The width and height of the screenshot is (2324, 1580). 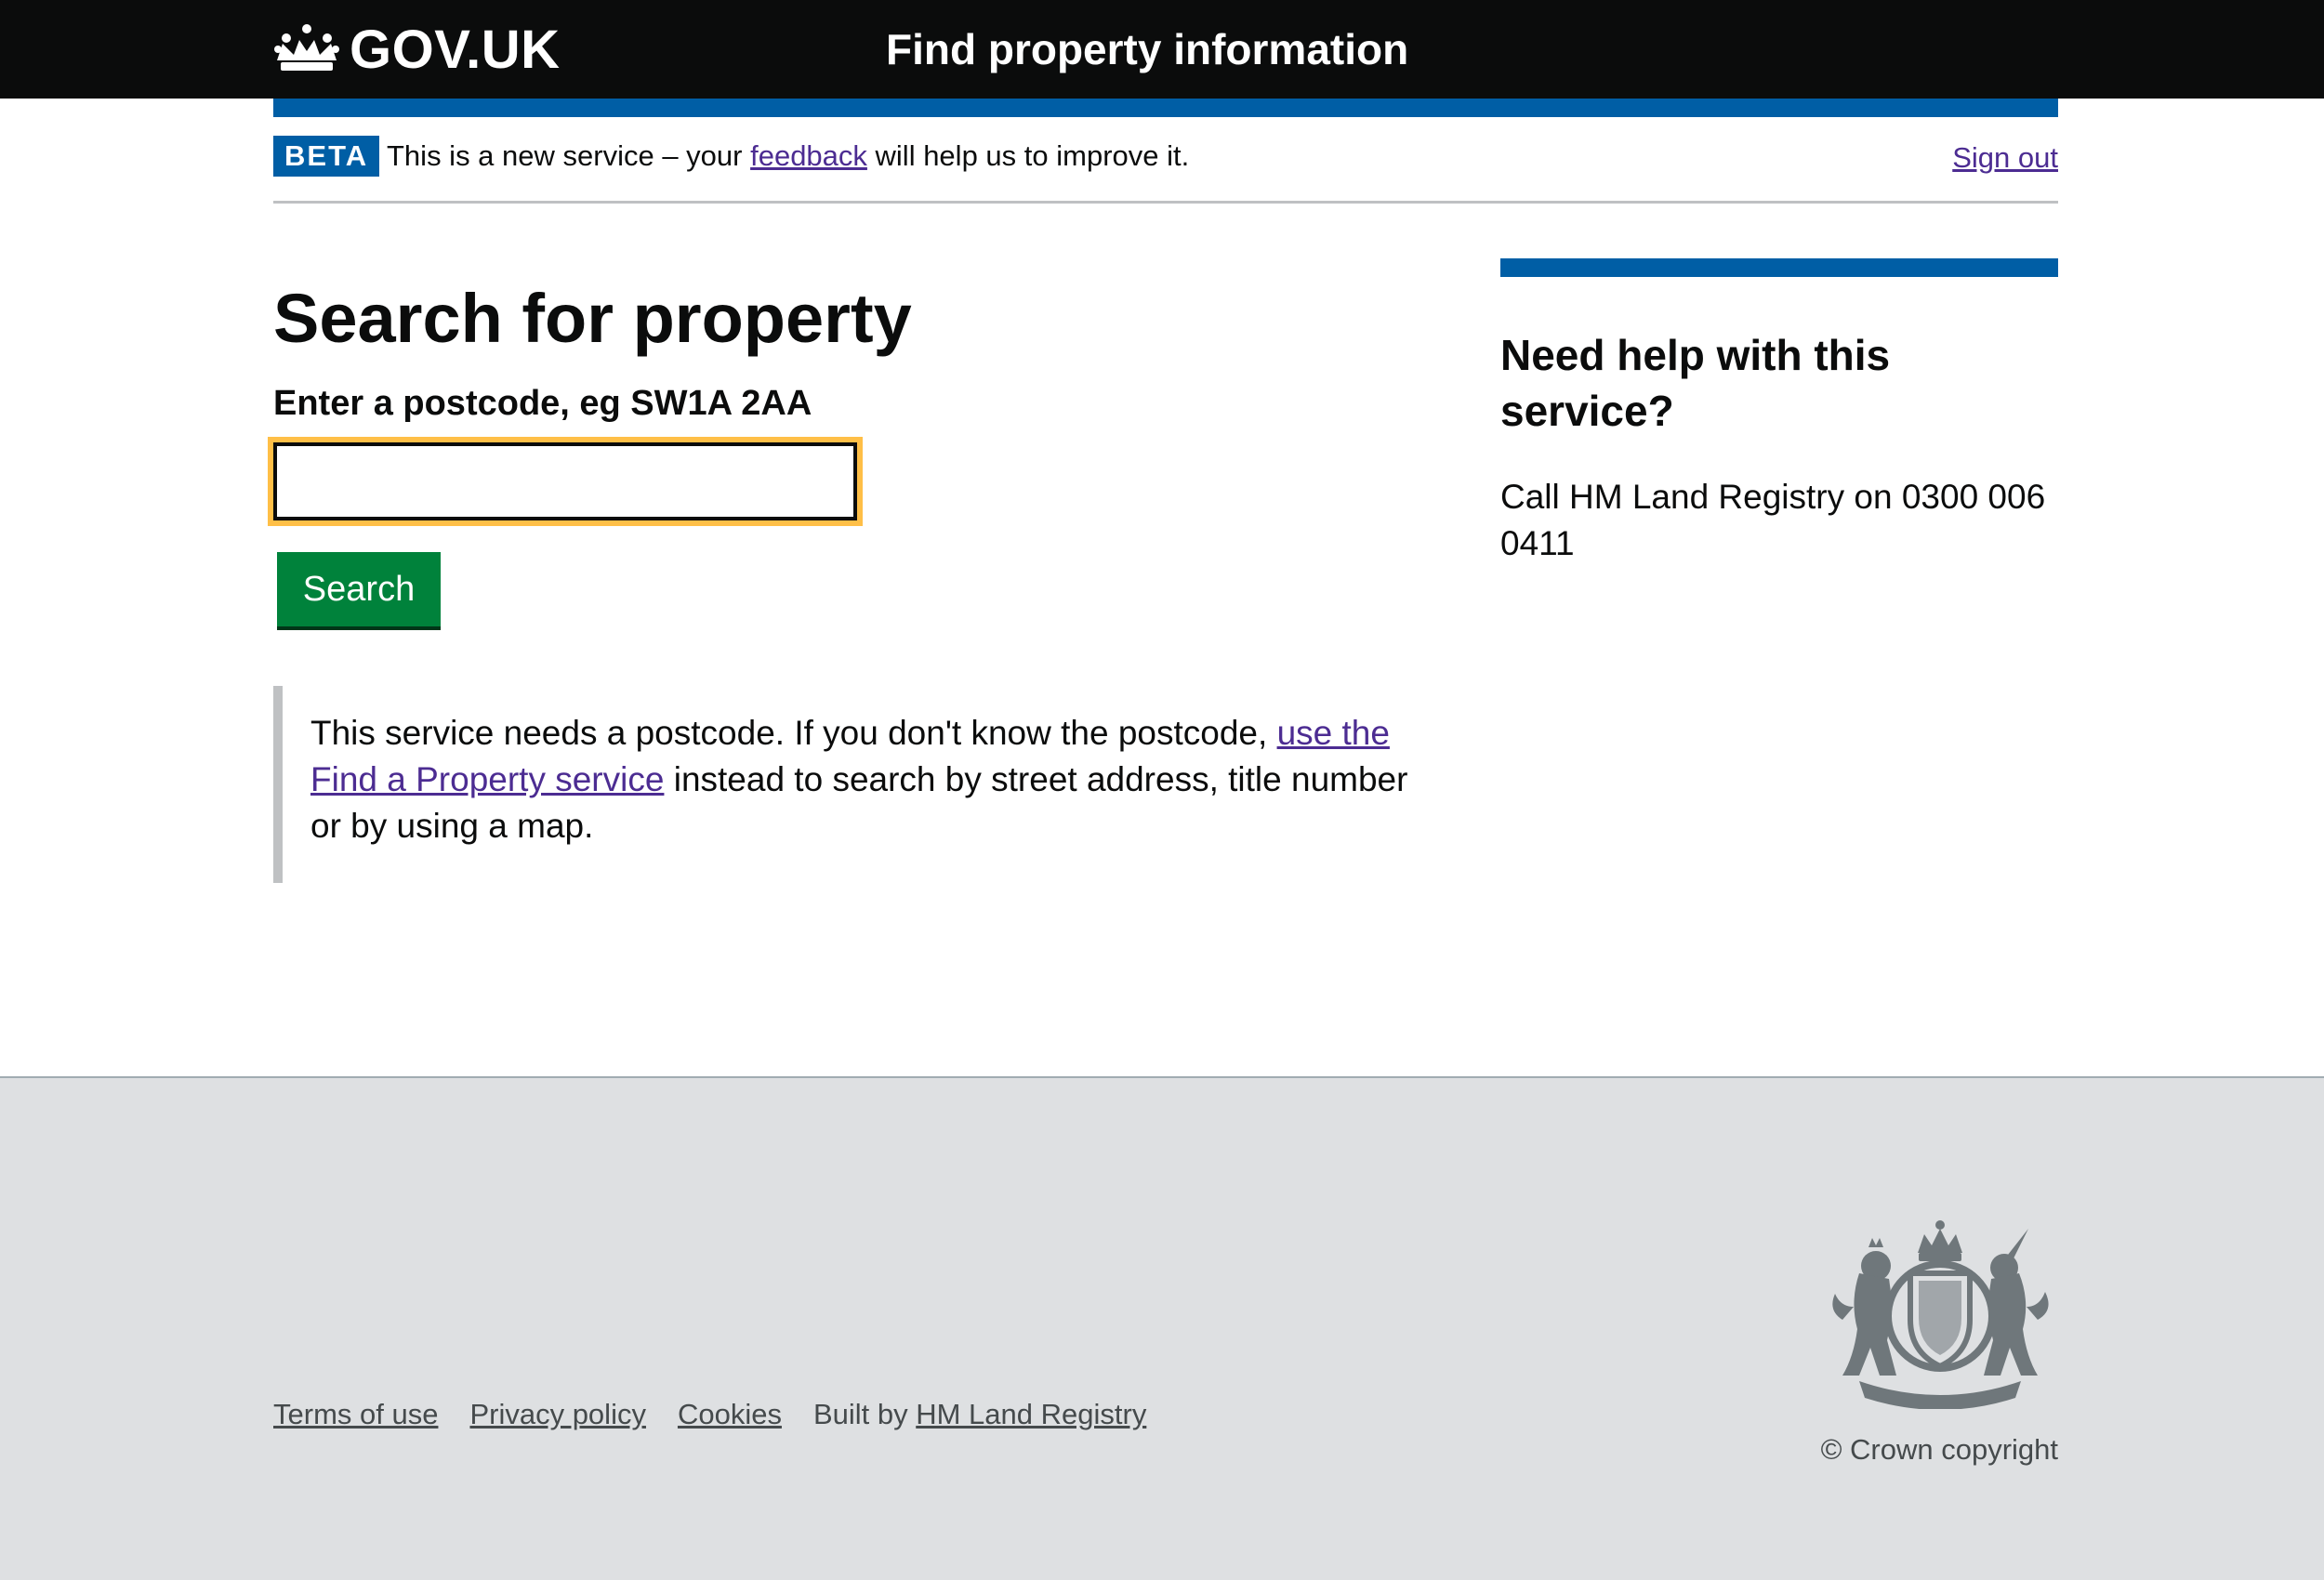 I want to click on built-by: Built by HM Land Registry, so click(x=979, y=1414).